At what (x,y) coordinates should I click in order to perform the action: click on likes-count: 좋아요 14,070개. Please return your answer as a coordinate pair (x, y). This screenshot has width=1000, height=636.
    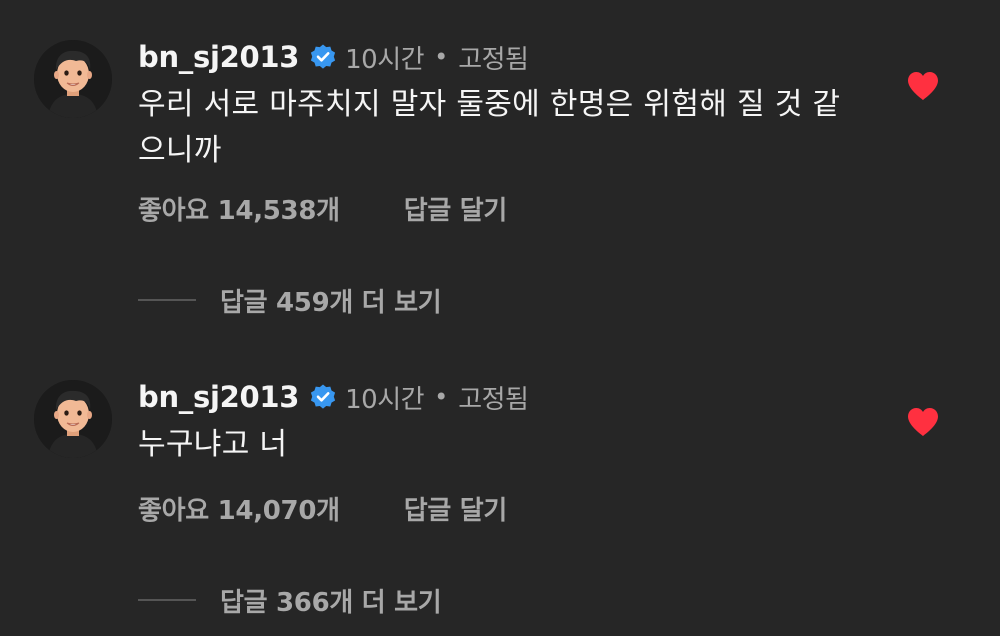
    Looking at the image, I should click on (239, 508).